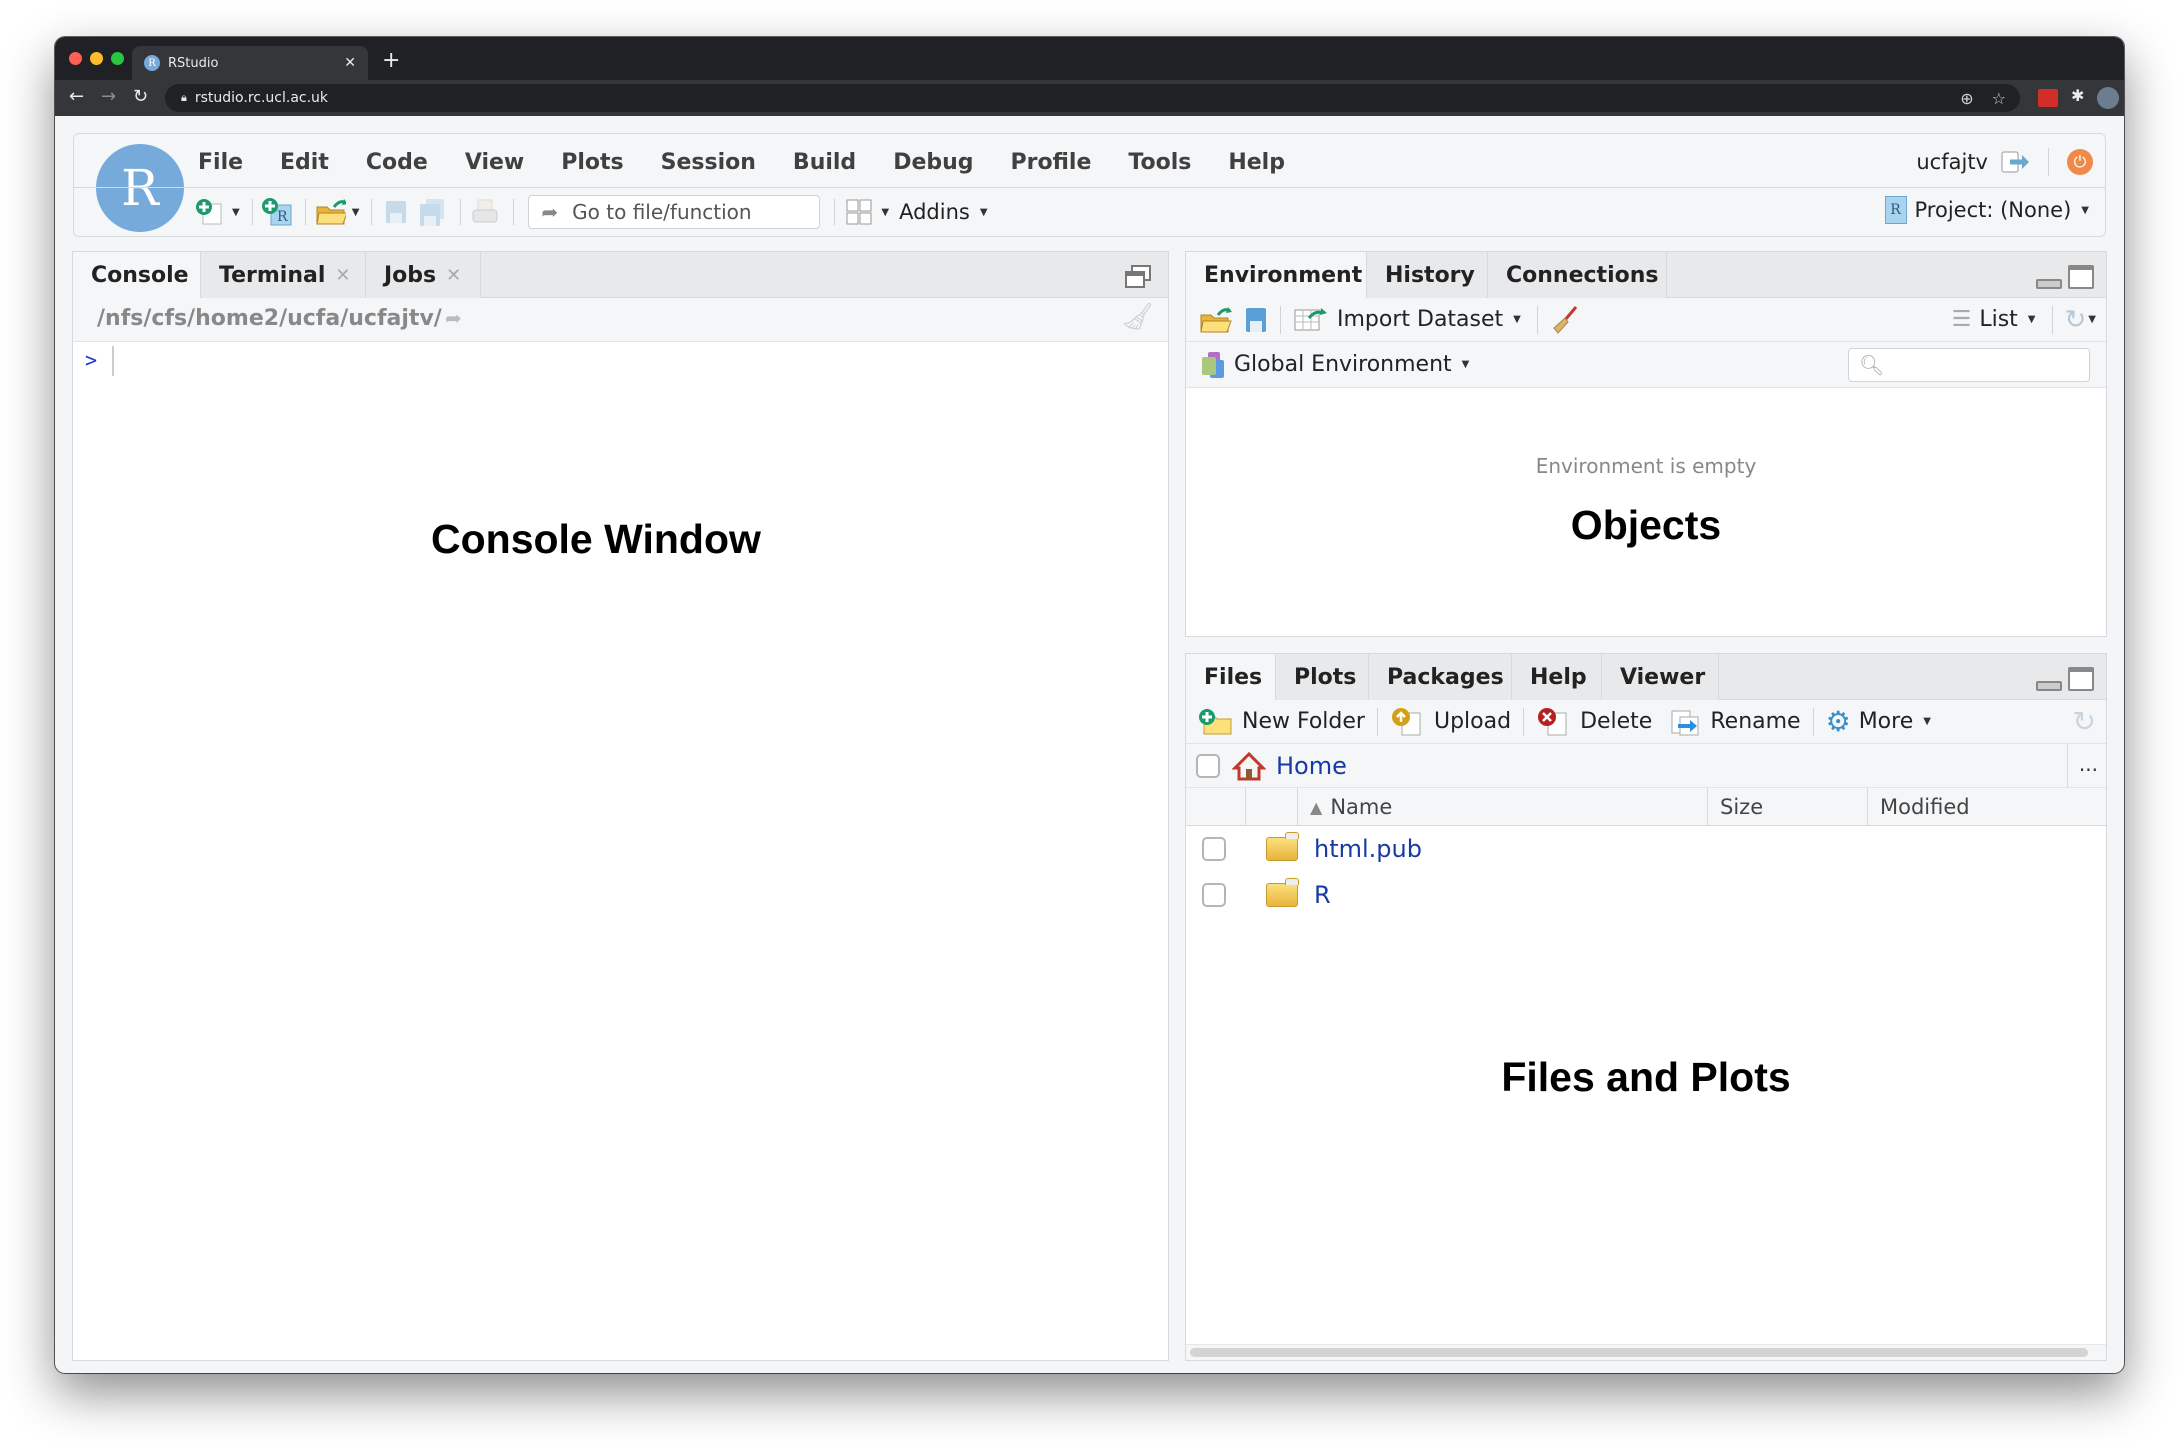 This screenshot has height=1448, width=2179. I want to click on zoom-icon: ⊕, so click(1966, 98).